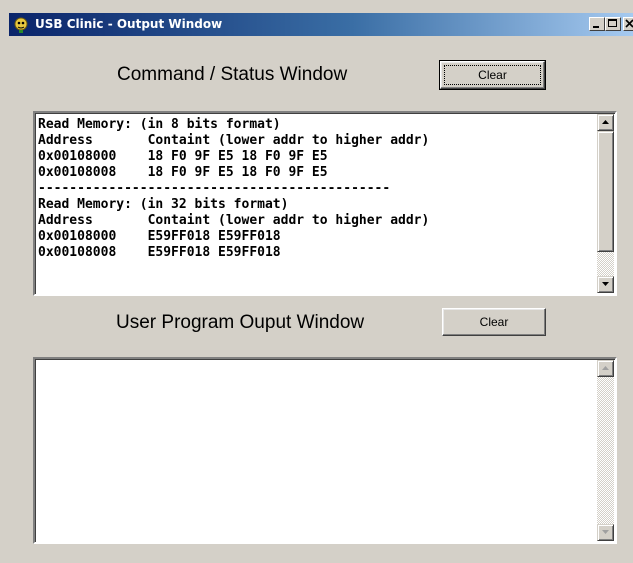 The image size is (633, 563). I want to click on clear-command-status-button: Clear, so click(492, 75).